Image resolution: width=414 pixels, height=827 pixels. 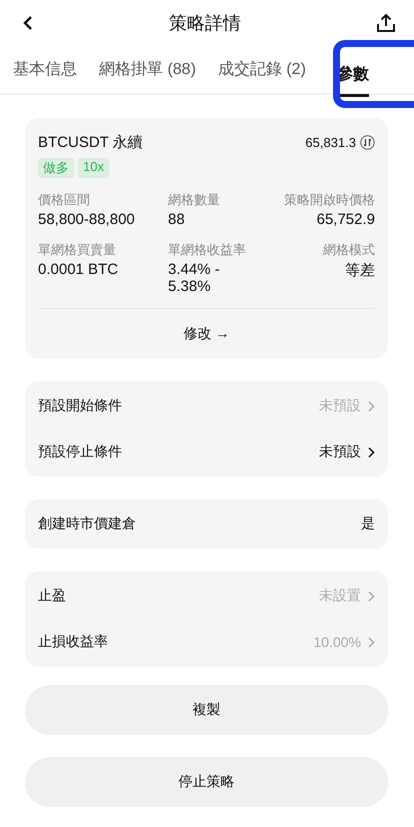 I want to click on tab: 網格掛單 (88), so click(x=147, y=69).